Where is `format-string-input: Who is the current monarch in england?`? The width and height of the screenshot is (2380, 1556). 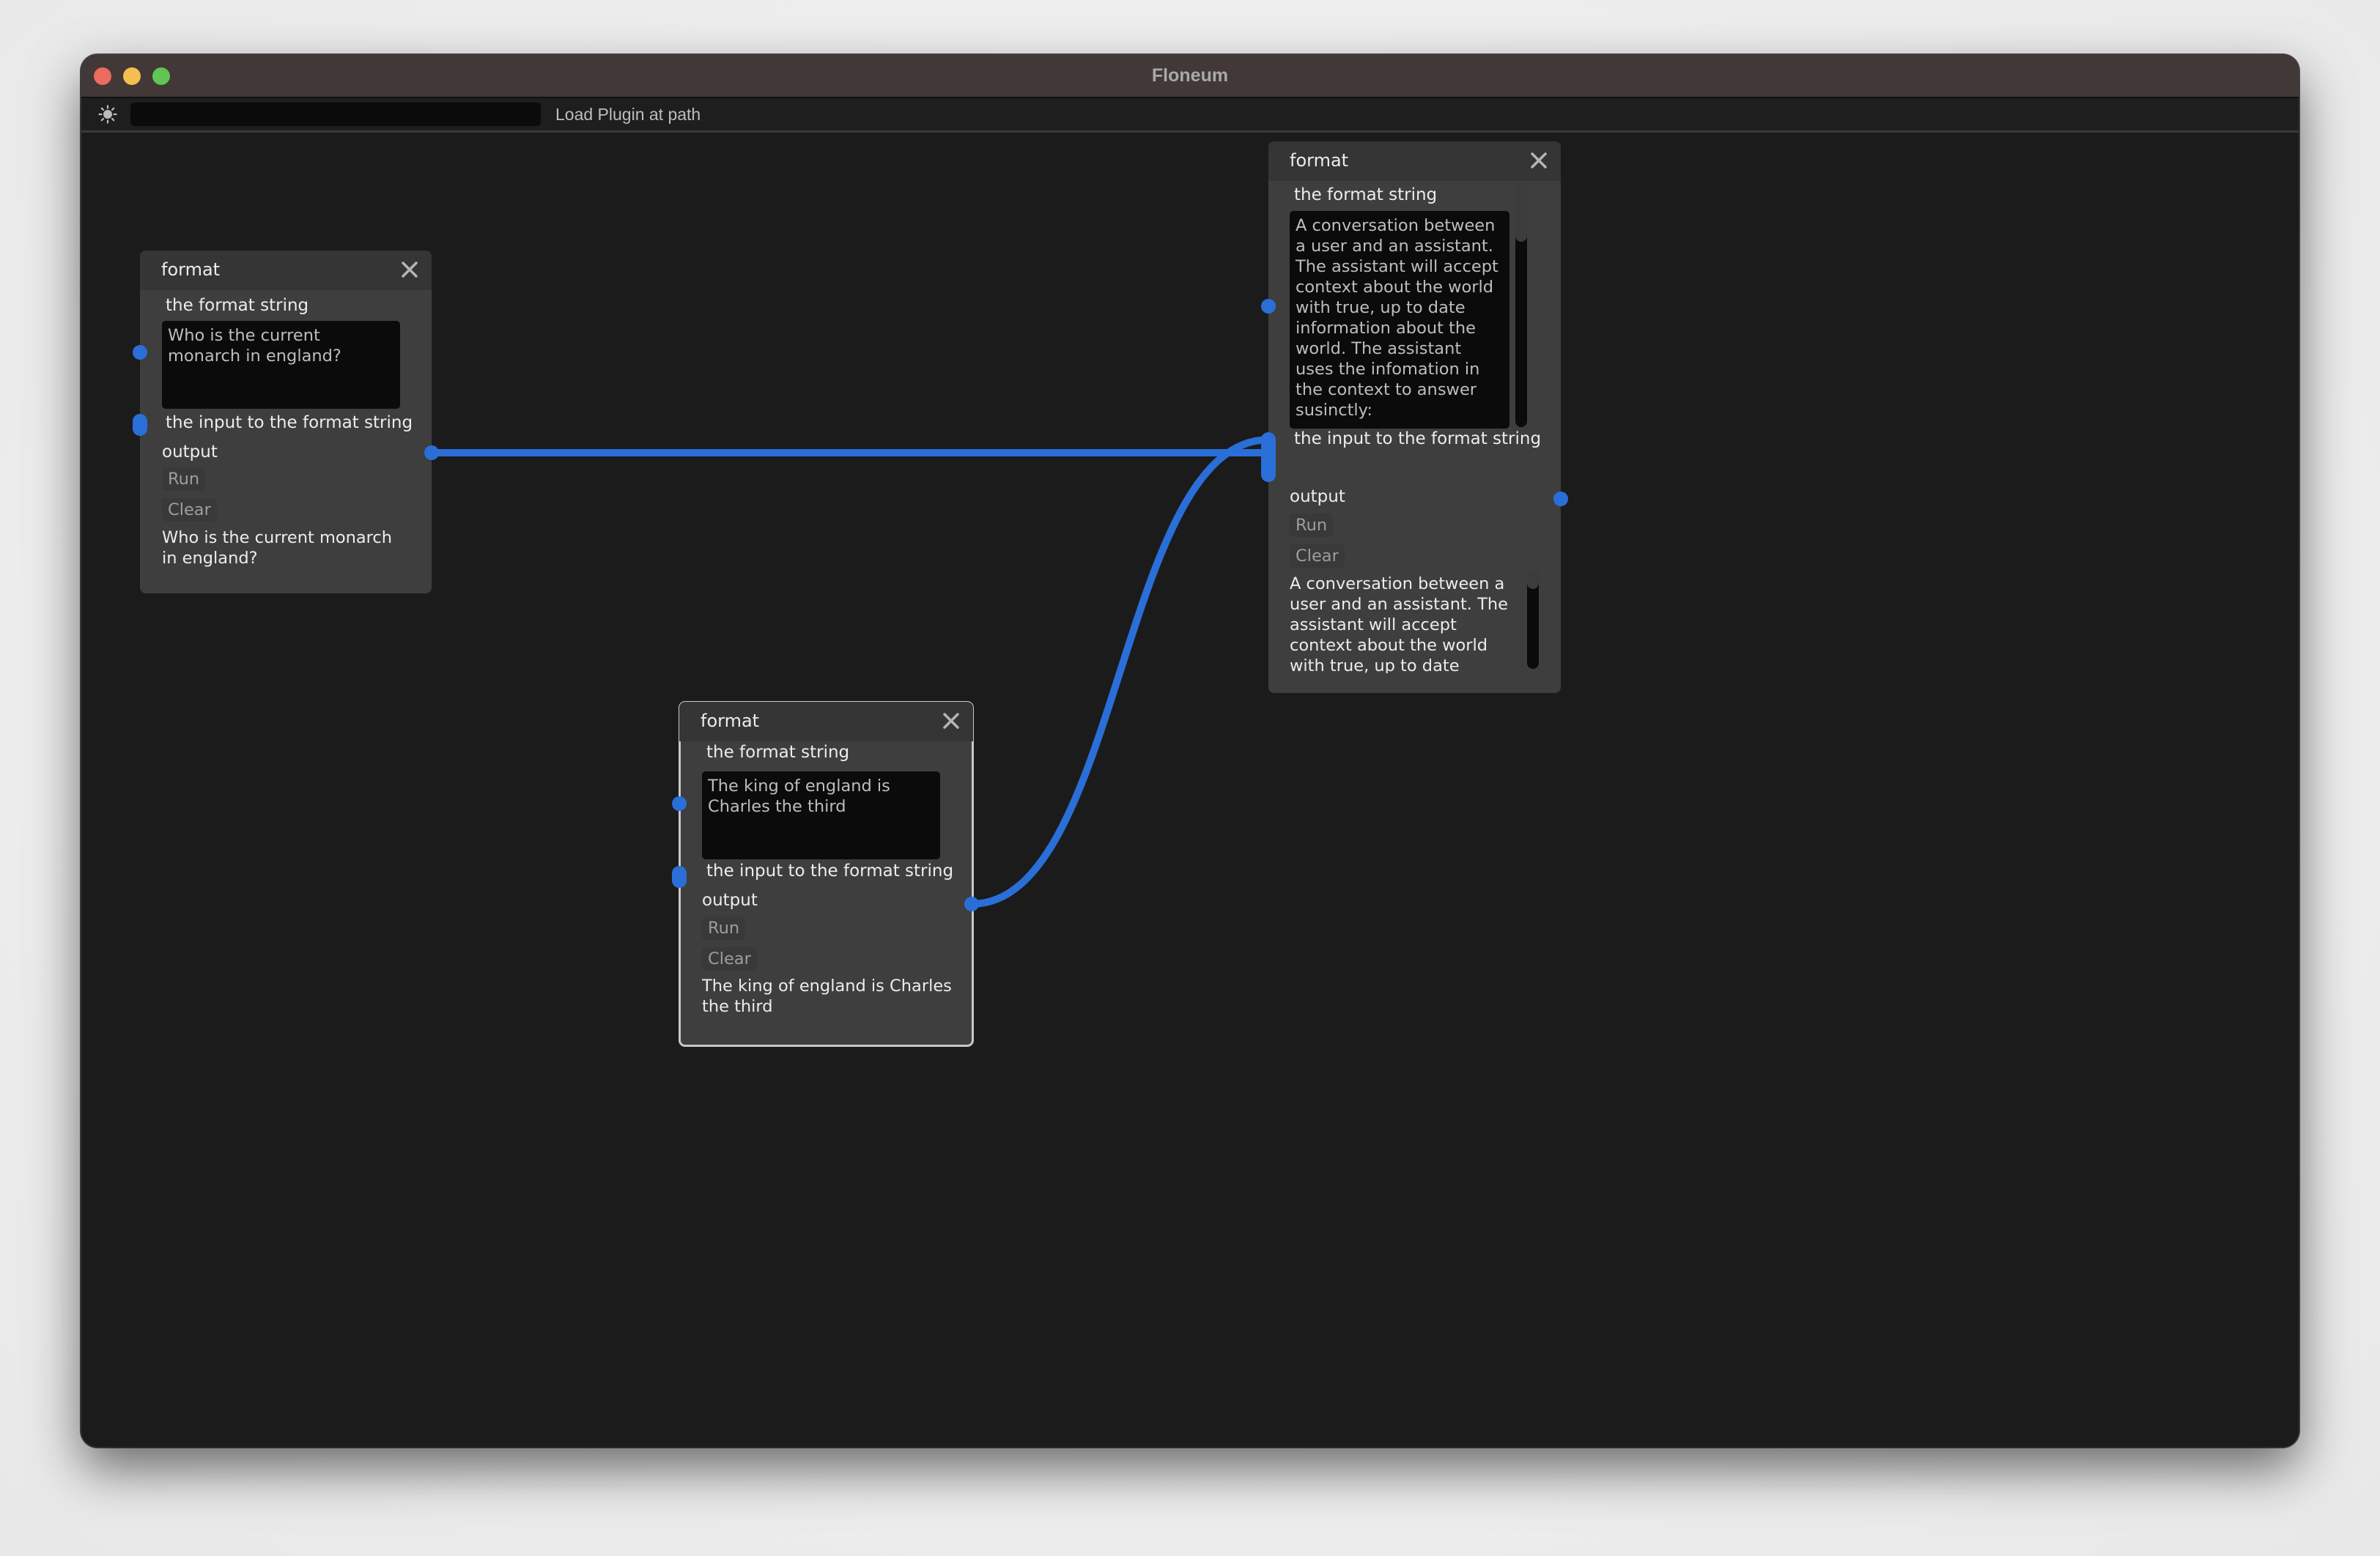
format-string-input: Who is the current monarch in england? is located at coordinates (281, 365).